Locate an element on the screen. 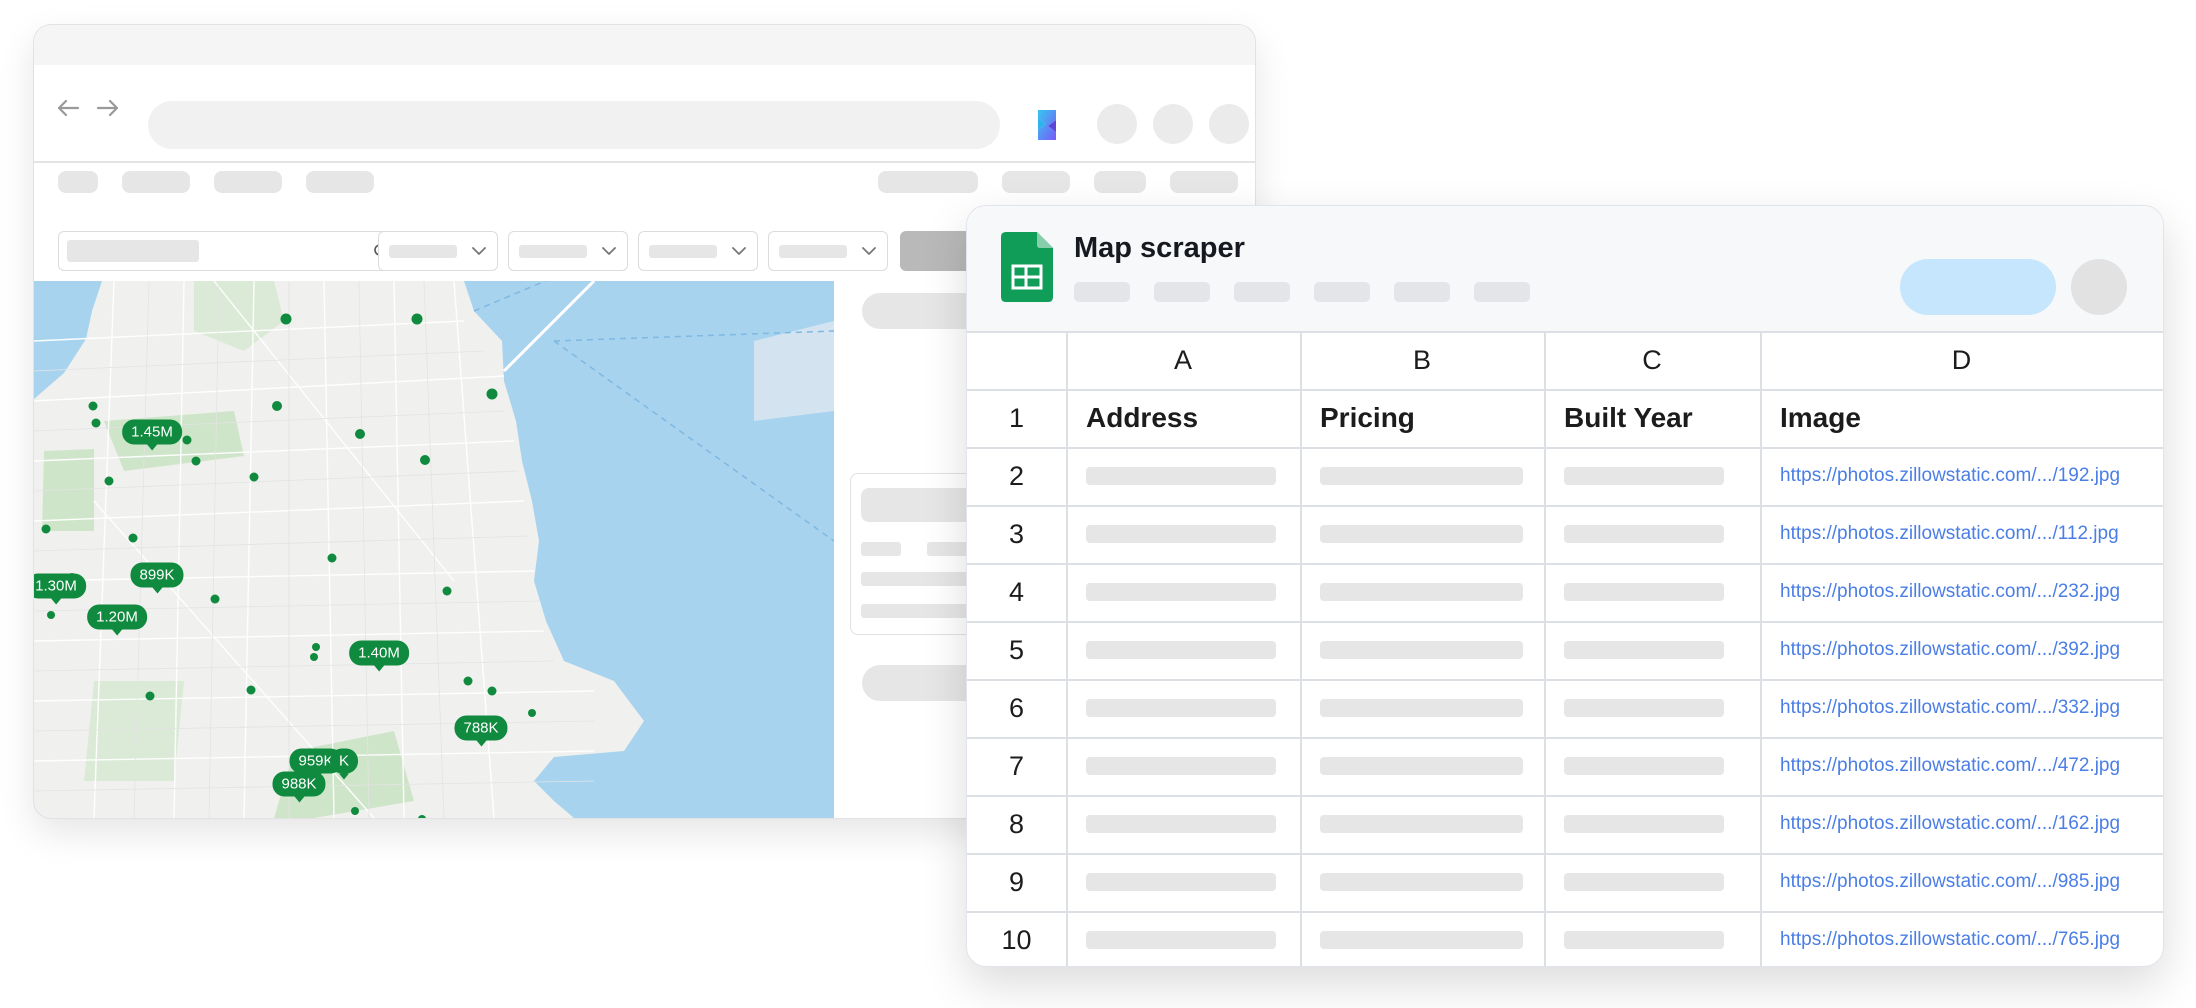 The height and width of the screenshot is (1008, 2196). search-input is located at coordinates (229, 251).